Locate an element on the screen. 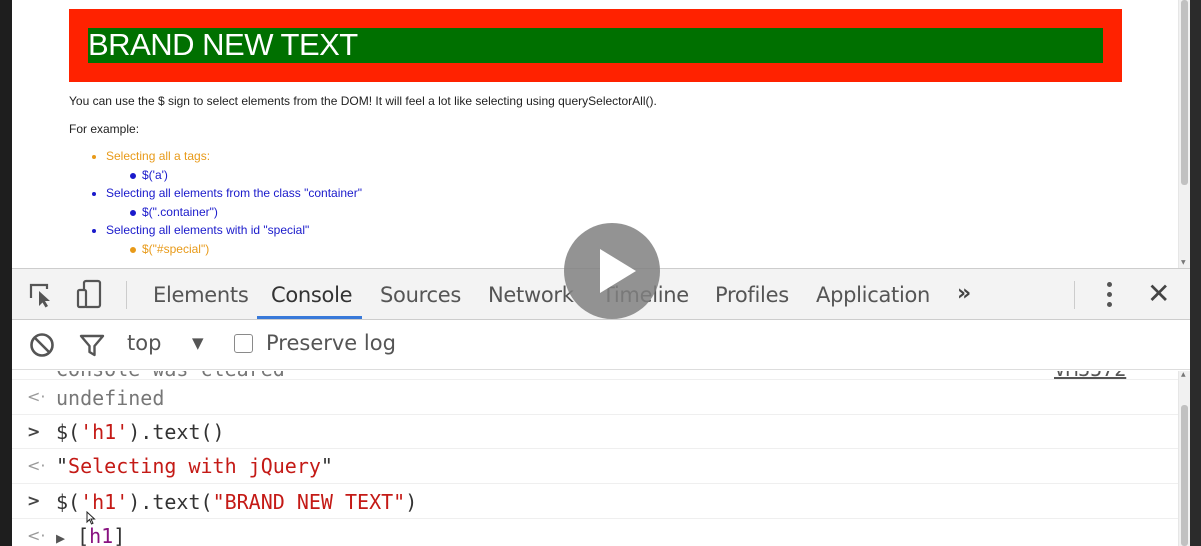  console-scrollbar: ▲ is located at coordinates (1184, 458).